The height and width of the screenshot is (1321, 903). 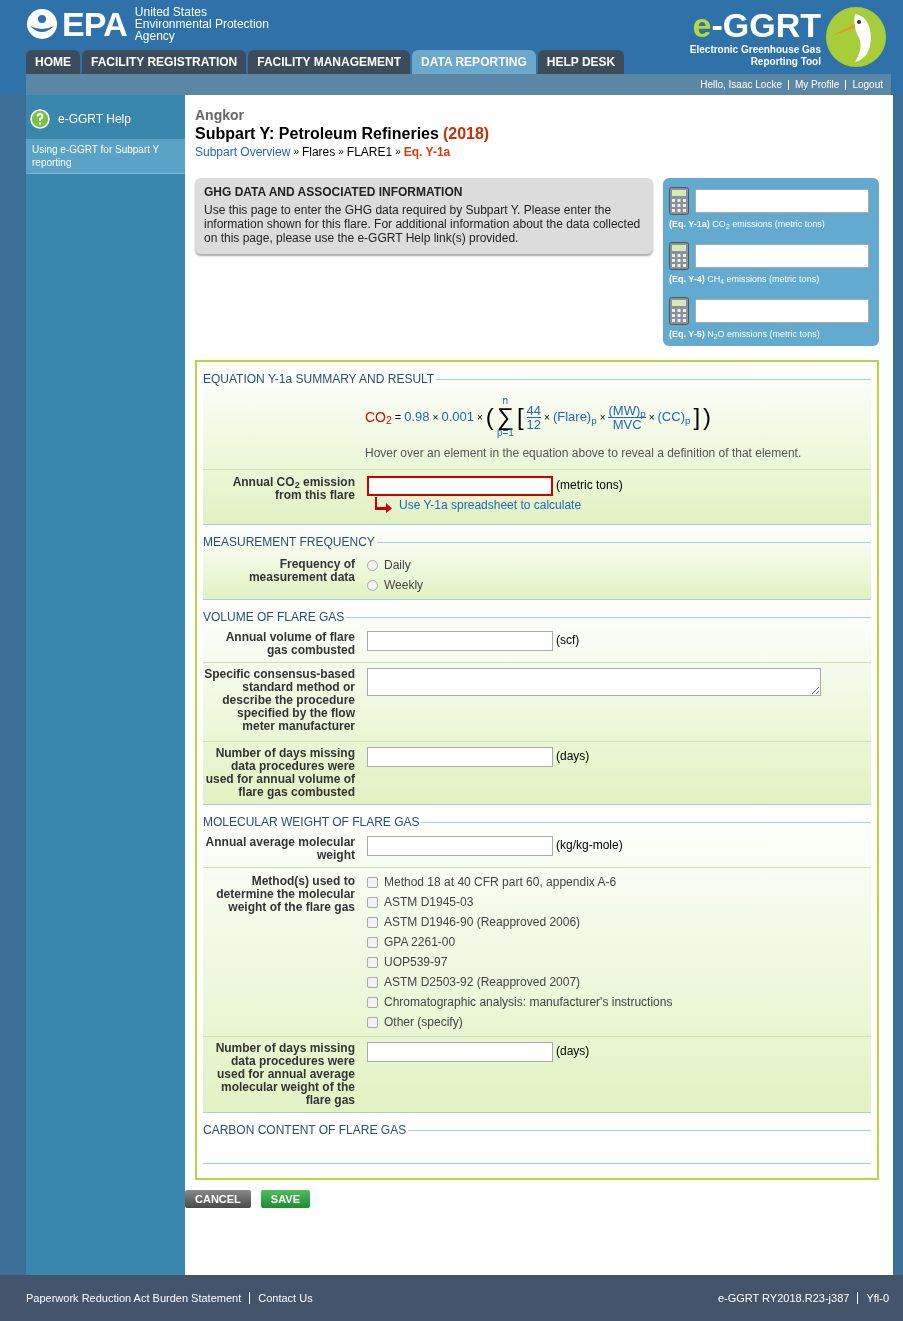 What do you see at coordinates (420, 942) in the screenshot?
I see `option-label: GPA 2261-00` at bounding box center [420, 942].